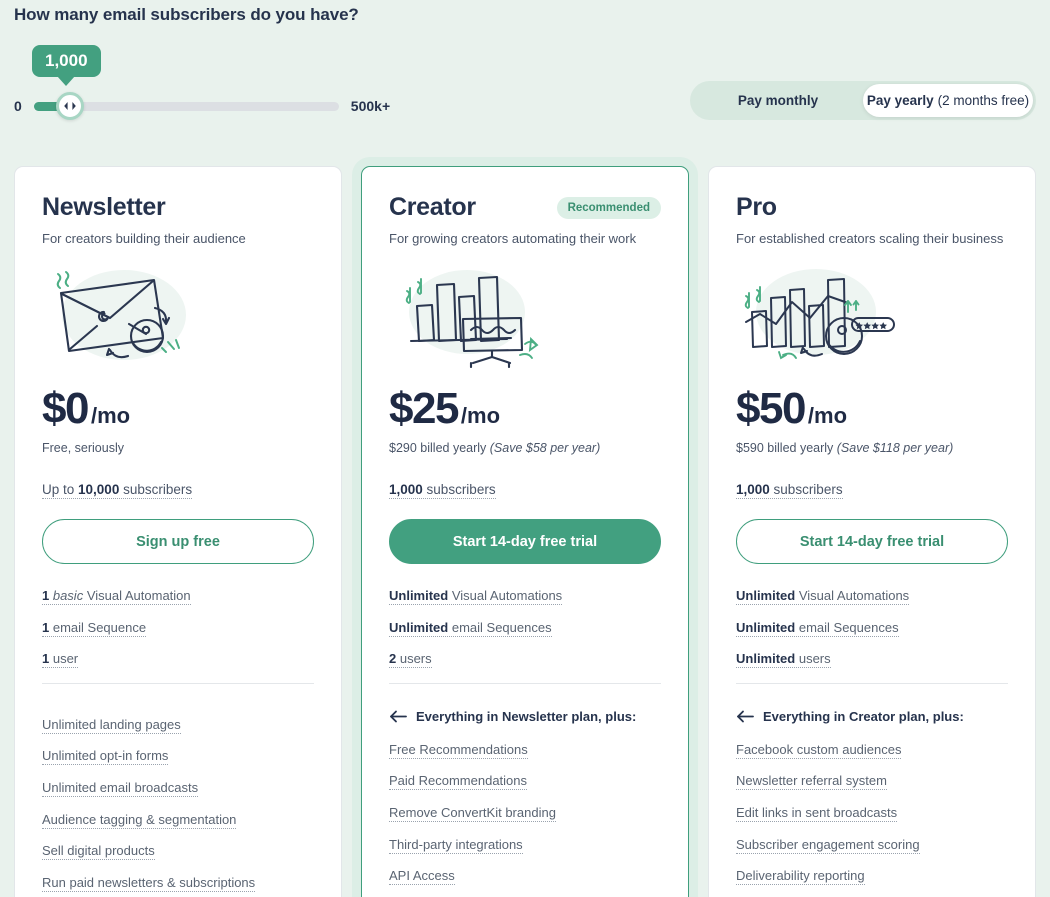  I want to click on price-amount: $0, so click(65, 408).